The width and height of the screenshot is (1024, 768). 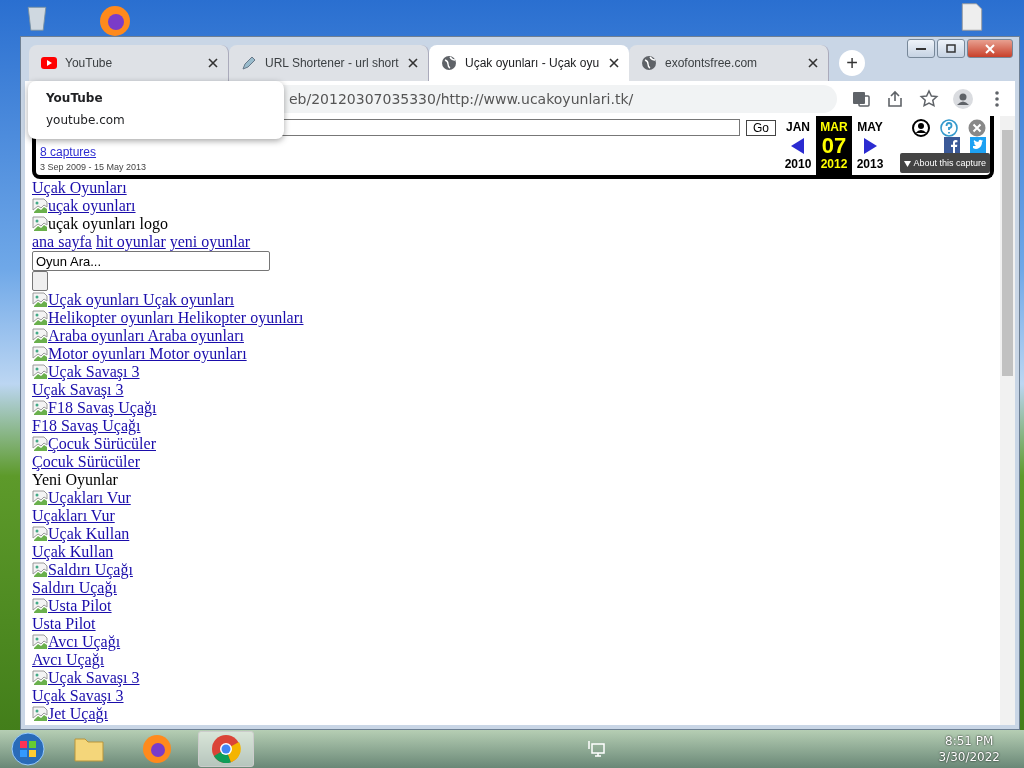 I want to click on browser-tab: YouTube, so click(x=129, y=63).